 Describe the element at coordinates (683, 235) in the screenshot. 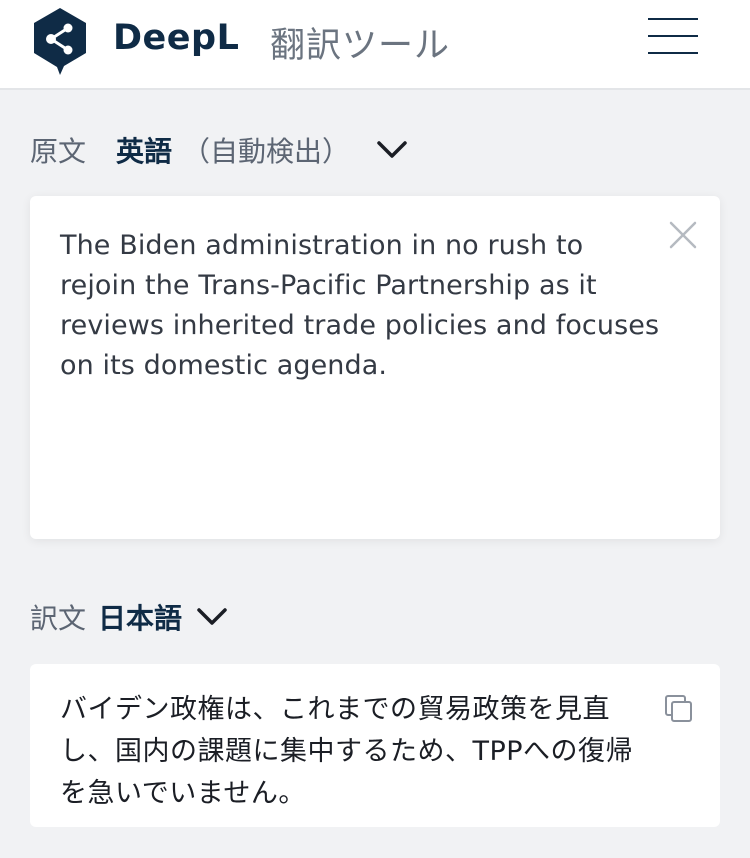

I see `close-icon` at that location.